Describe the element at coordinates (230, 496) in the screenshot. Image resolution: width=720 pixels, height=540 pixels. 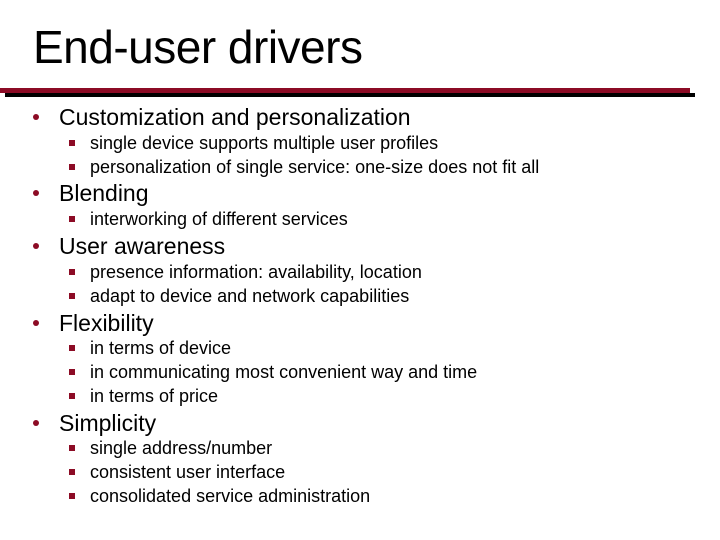
I see `sub-bullet-text: consolidated service administration` at that location.